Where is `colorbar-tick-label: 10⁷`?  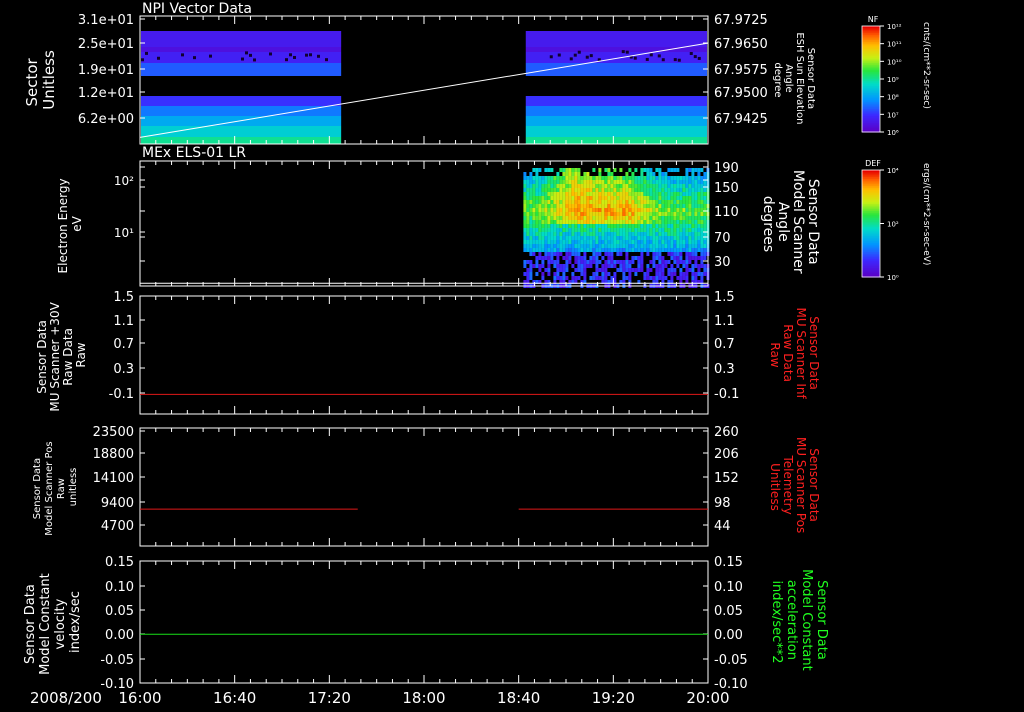
colorbar-tick-label: 10⁷ is located at coordinates (893, 115).